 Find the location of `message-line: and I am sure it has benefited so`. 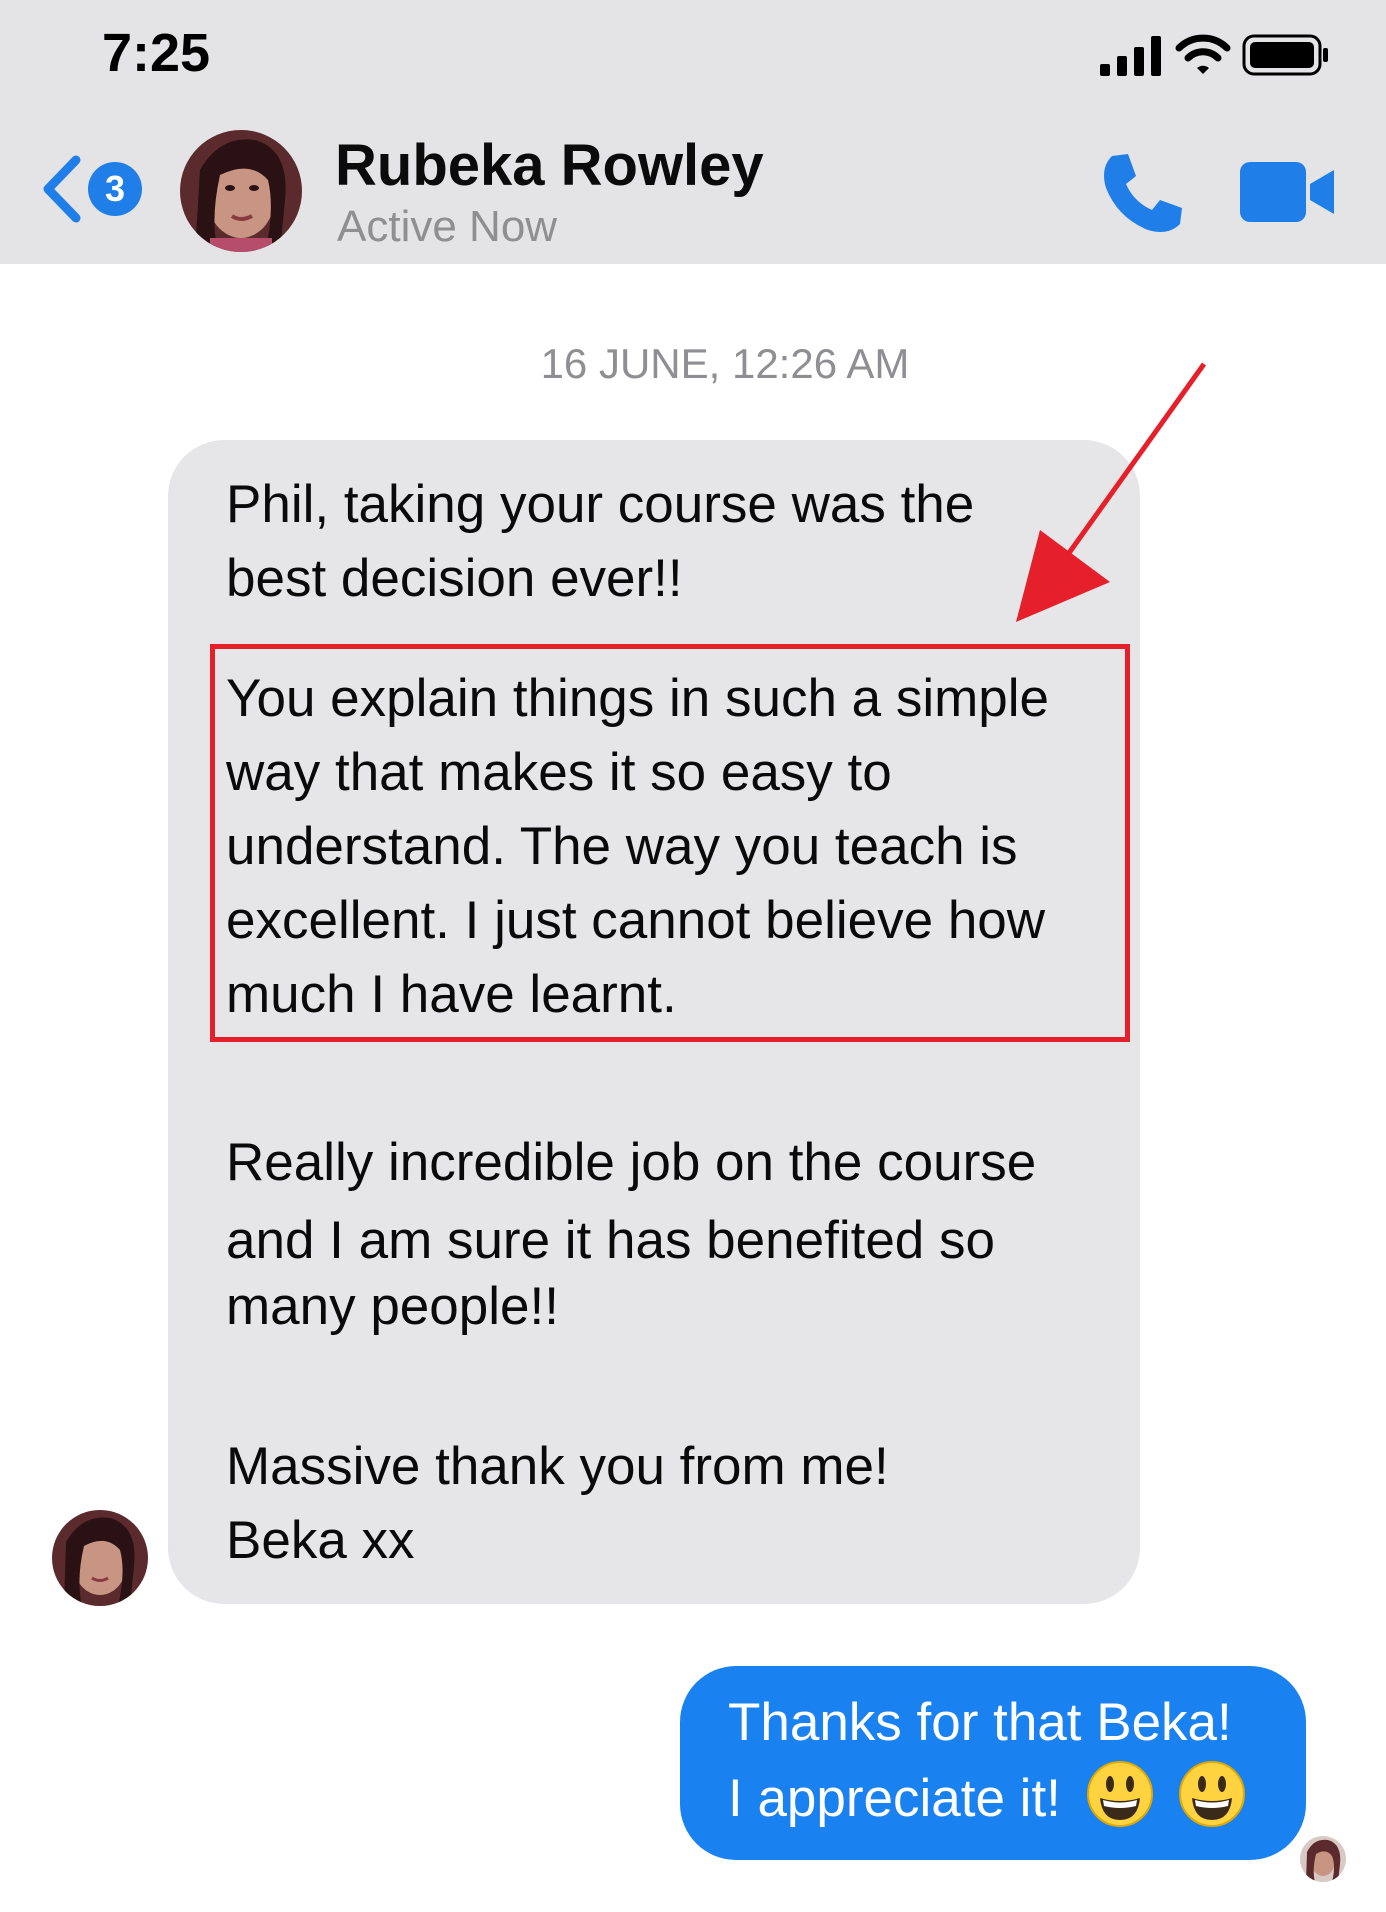

message-line: and I am sure it has benefited so is located at coordinates (610, 1240).